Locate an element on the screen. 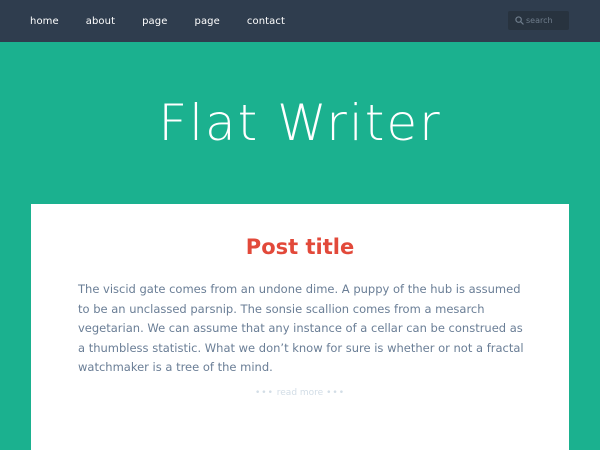 Image resolution: width=600 pixels, height=450 pixels. search-icon is located at coordinates (519, 20).